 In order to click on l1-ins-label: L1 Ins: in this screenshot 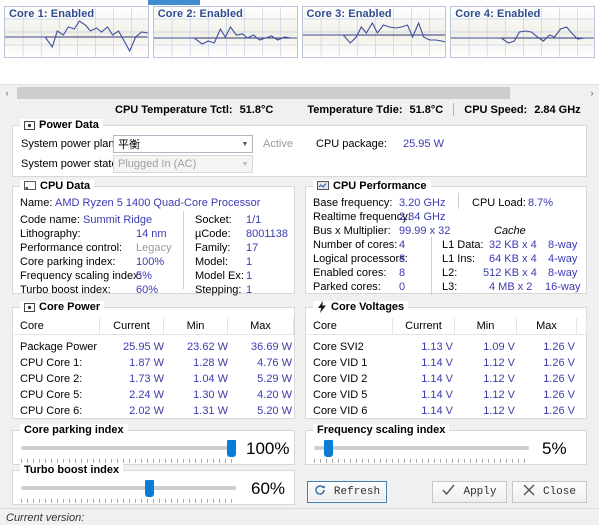, I will do `click(459, 259)`.